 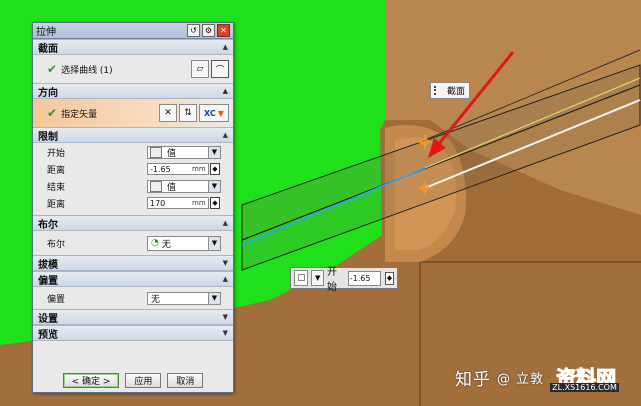 I want to click on reverse-direction-icon: ✕, so click(x=168, y=113).